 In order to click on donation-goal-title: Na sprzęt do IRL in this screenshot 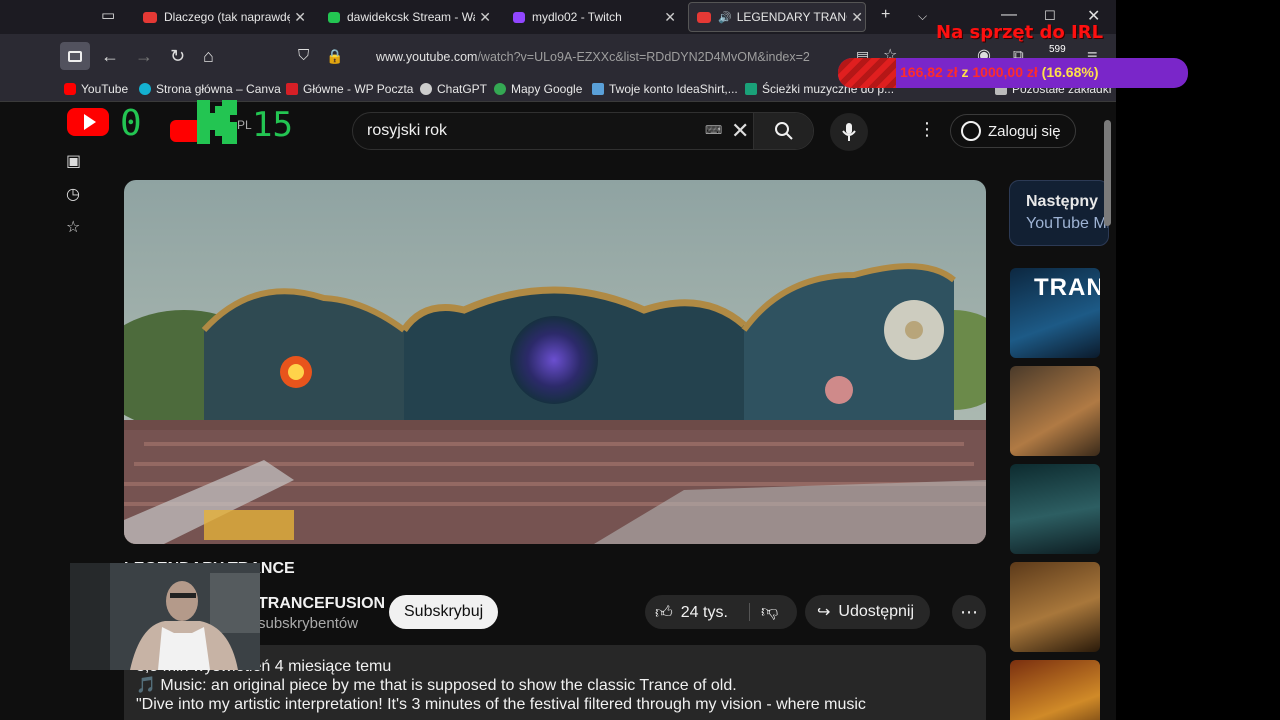, I will do `click(1020, 32)`.